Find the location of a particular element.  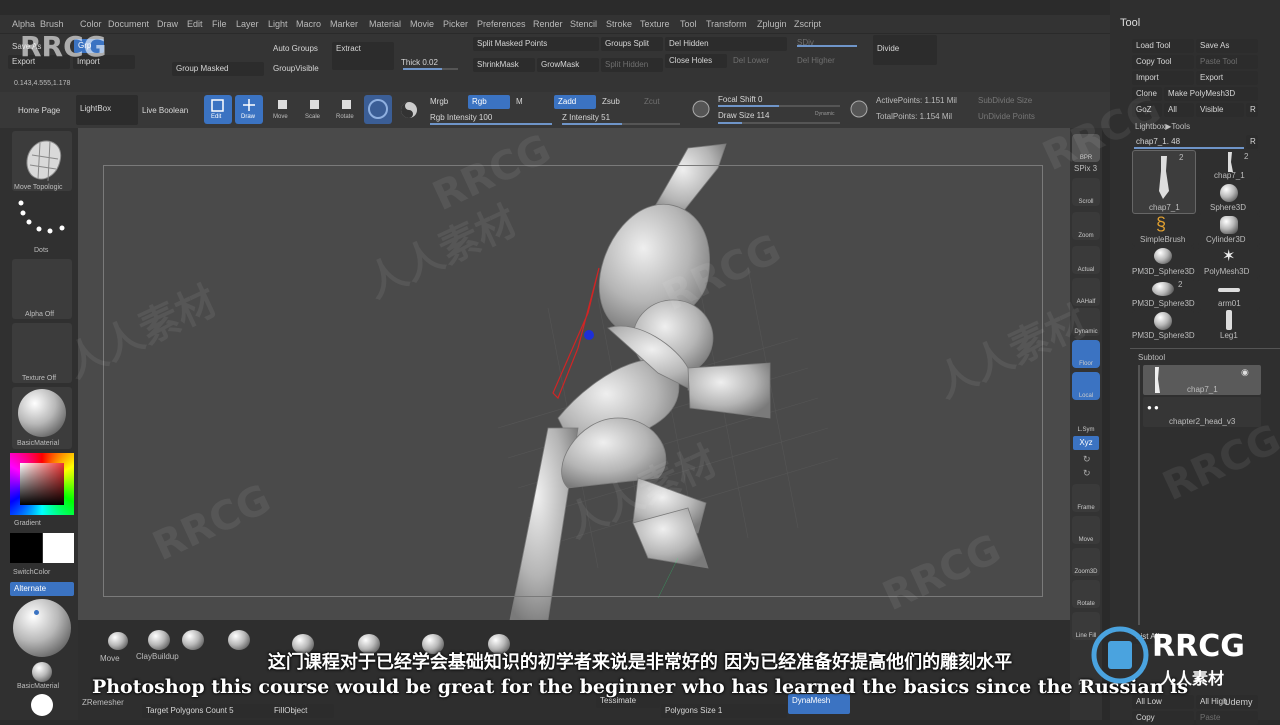

grow-mask-button: GrowMask is located at coordinates (568, 65).